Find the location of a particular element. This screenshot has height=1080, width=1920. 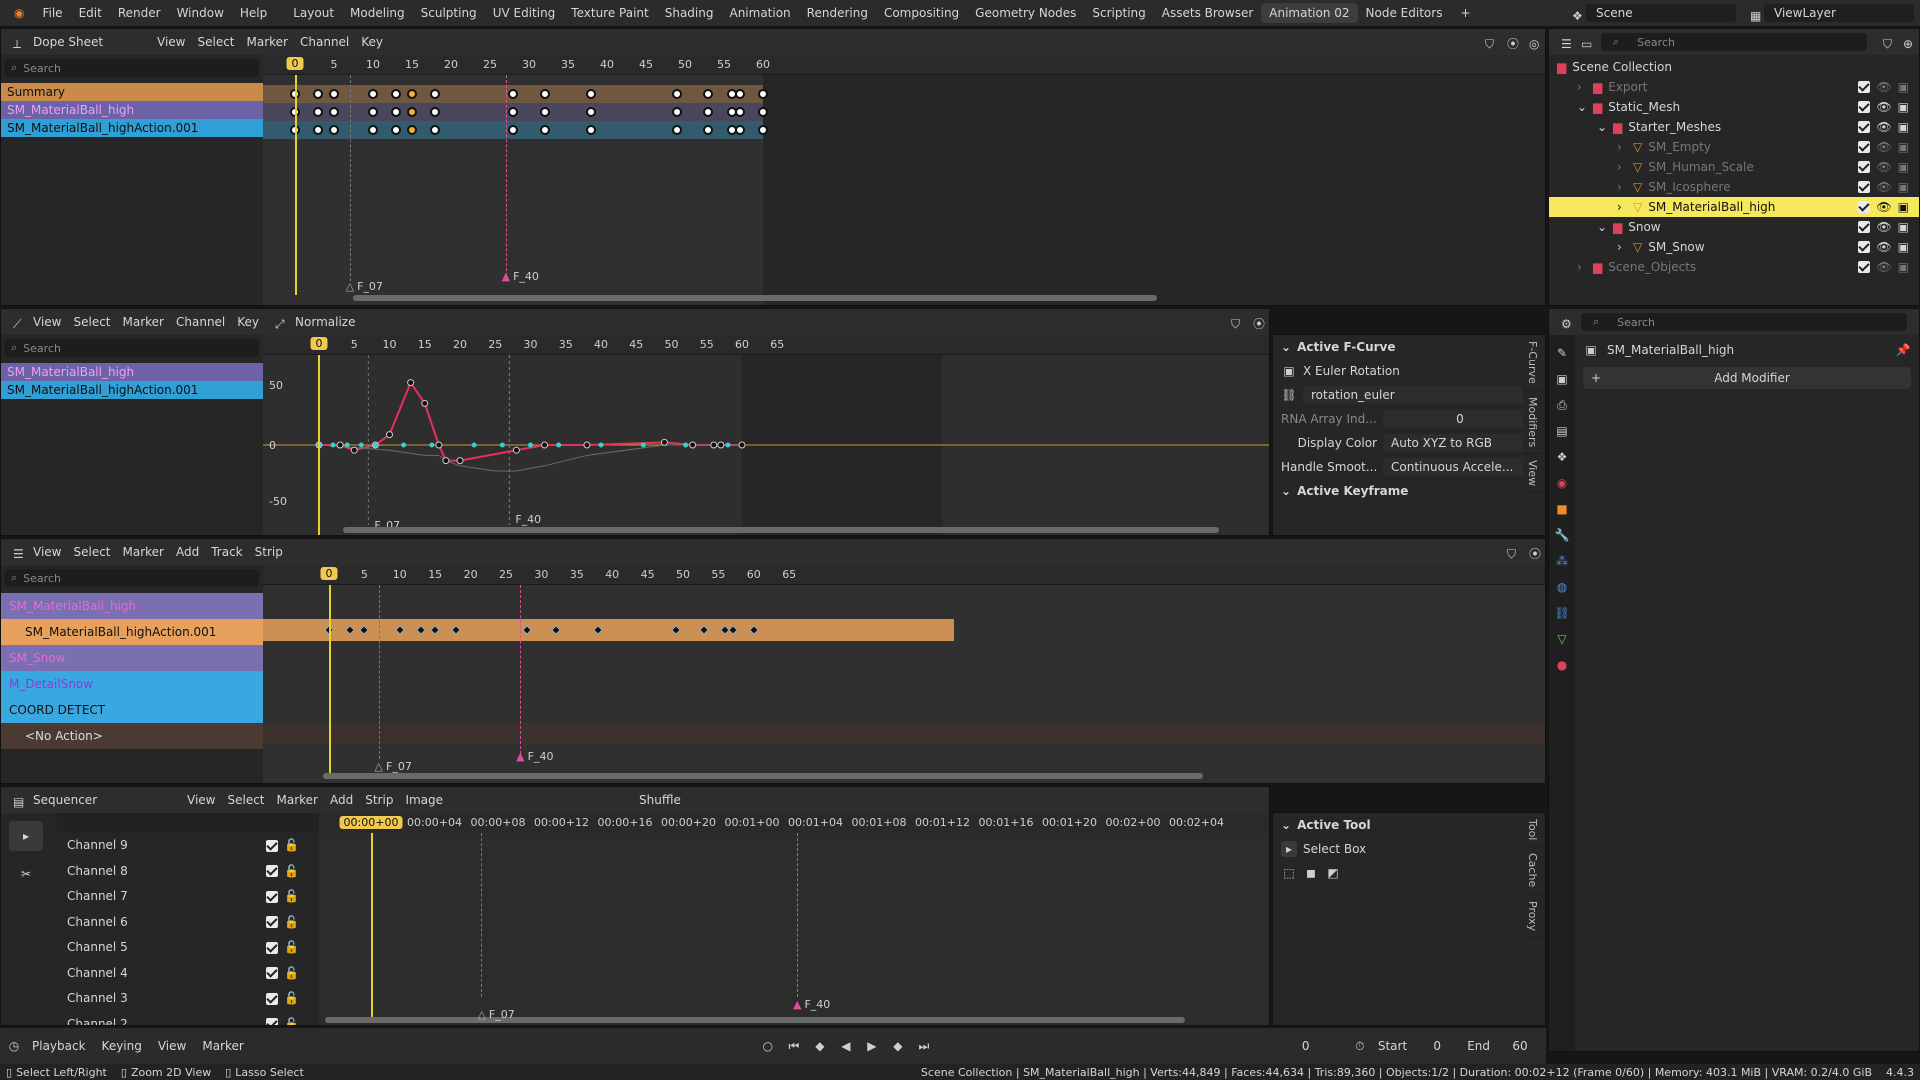

current-timecode-badge: 00:00+00 is located at coordinates (371, 822).